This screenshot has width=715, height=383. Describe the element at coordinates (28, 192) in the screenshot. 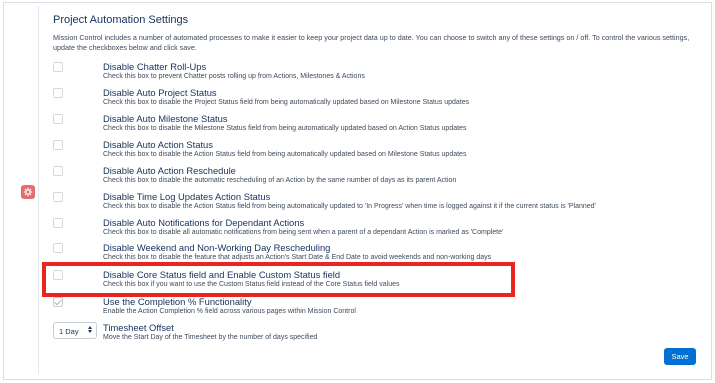

I see `gear-icon` at that location.